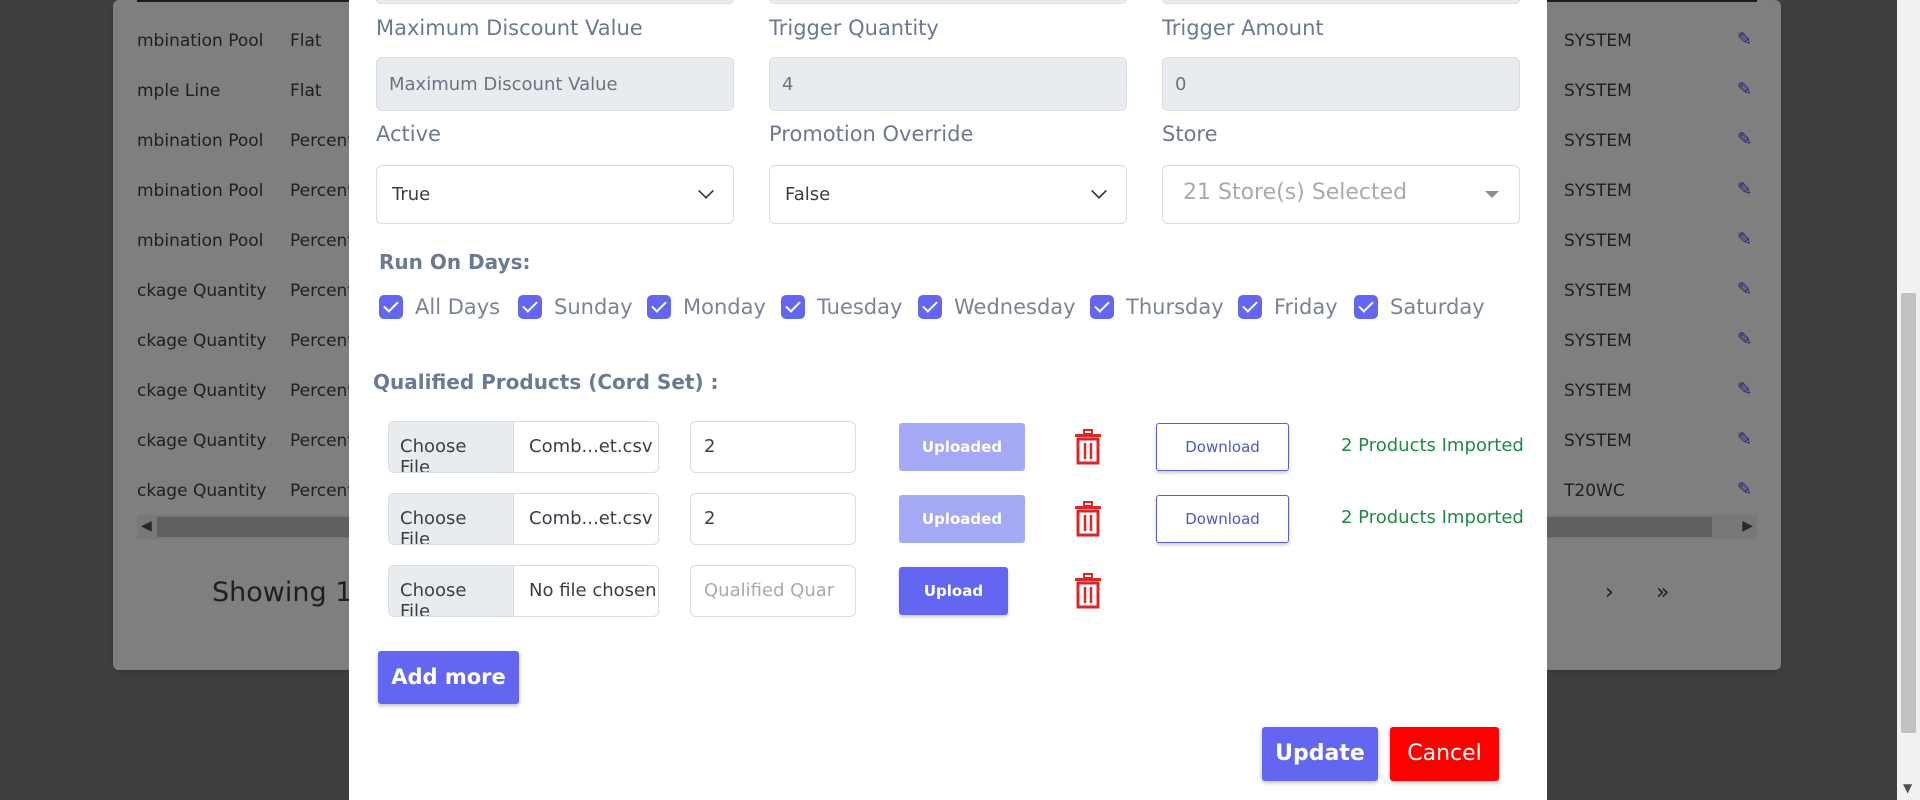 This screenshot has height=800, width=1920. I want to click on day-label: Saturday, so click(1437, 307).